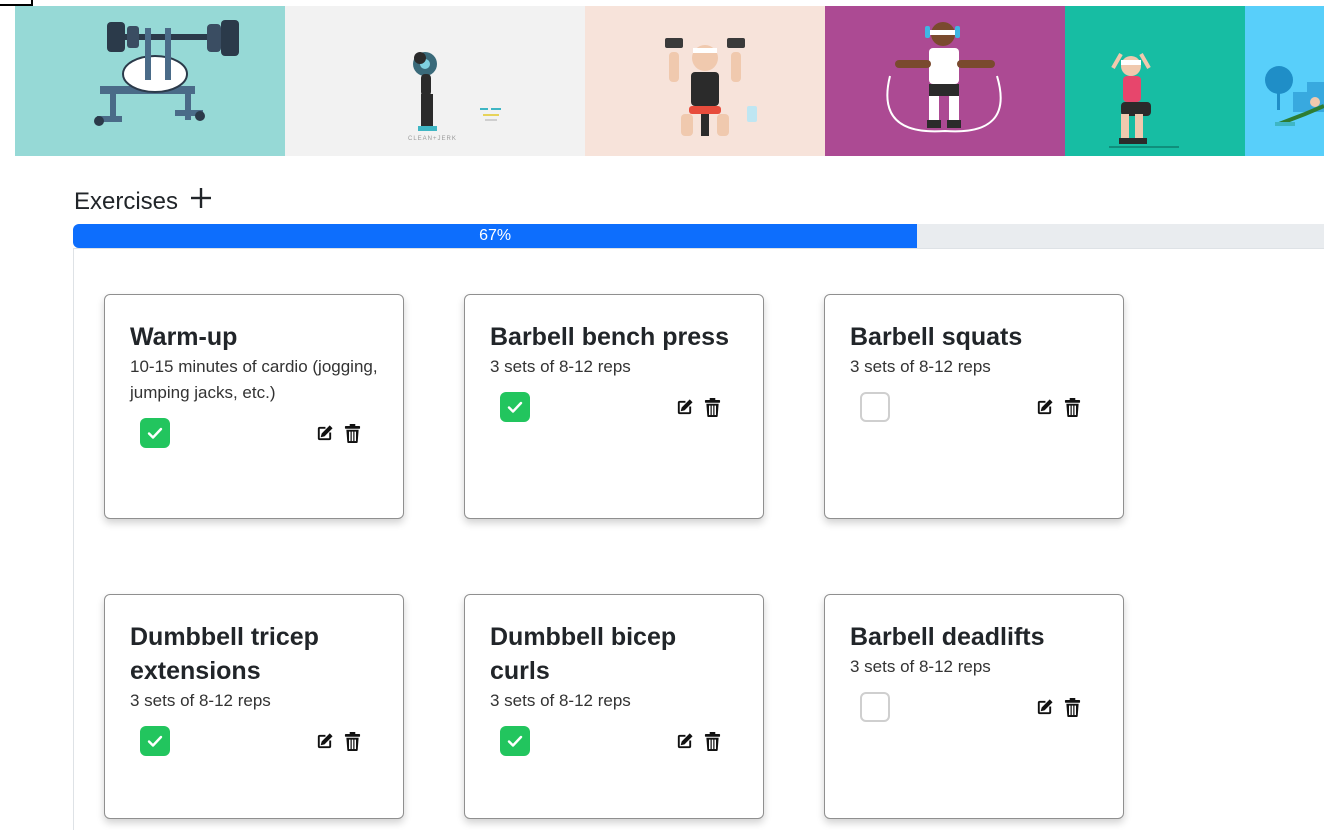 The height and width of the screenshot is (830, 1324). I want to click on dumbbell-press-art, so click(705, 81).